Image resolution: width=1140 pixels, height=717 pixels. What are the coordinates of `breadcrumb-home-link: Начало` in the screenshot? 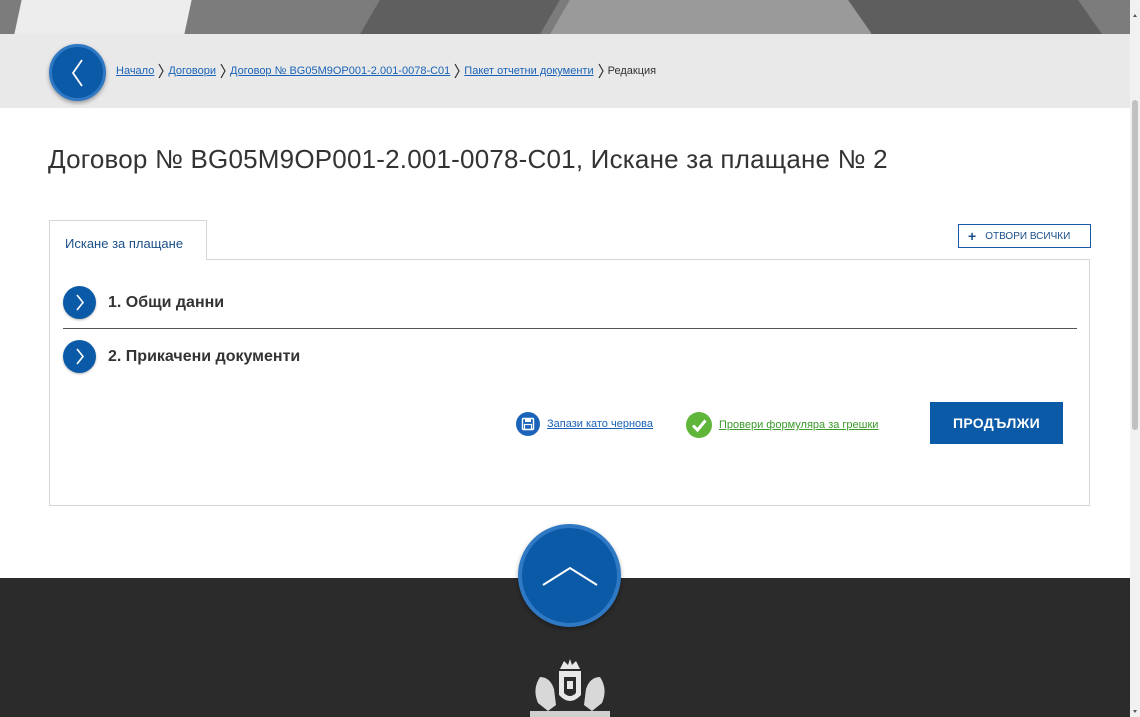 It's located at (135, 71).